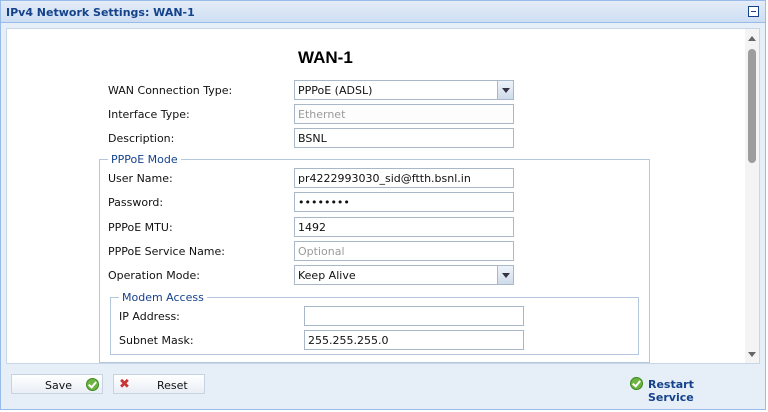 This screenshot has height=412, width=768. I want to click on reset-button: ✖ Reset, so click(159, 384).